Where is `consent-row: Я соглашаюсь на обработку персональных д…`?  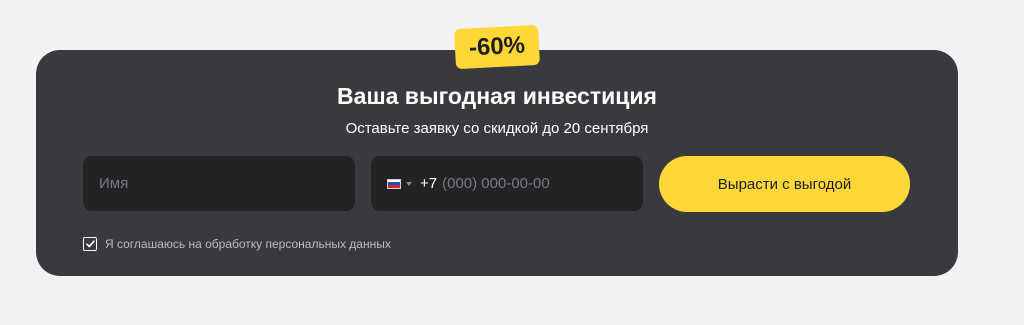 consent-row: Я соглашаюсь на обработку персональных д… is located at coordinates (237, 244).